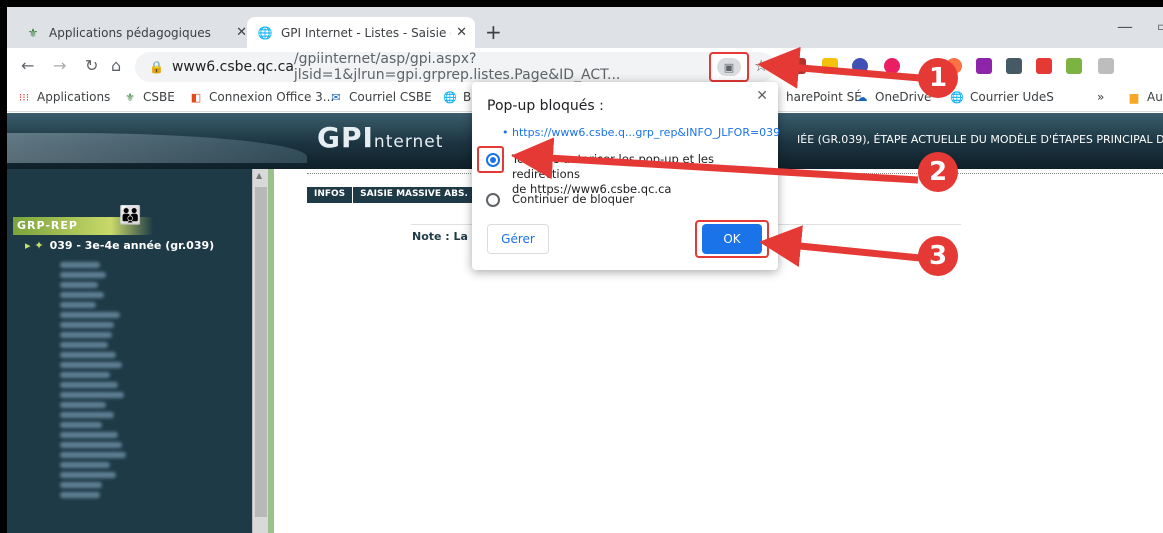  What do you see at coordinates (380, 97) in the screenshot?
I see `bookmark-courriel-csbe: ✉ Courriel CSBE` at bounding box center [380, 97].